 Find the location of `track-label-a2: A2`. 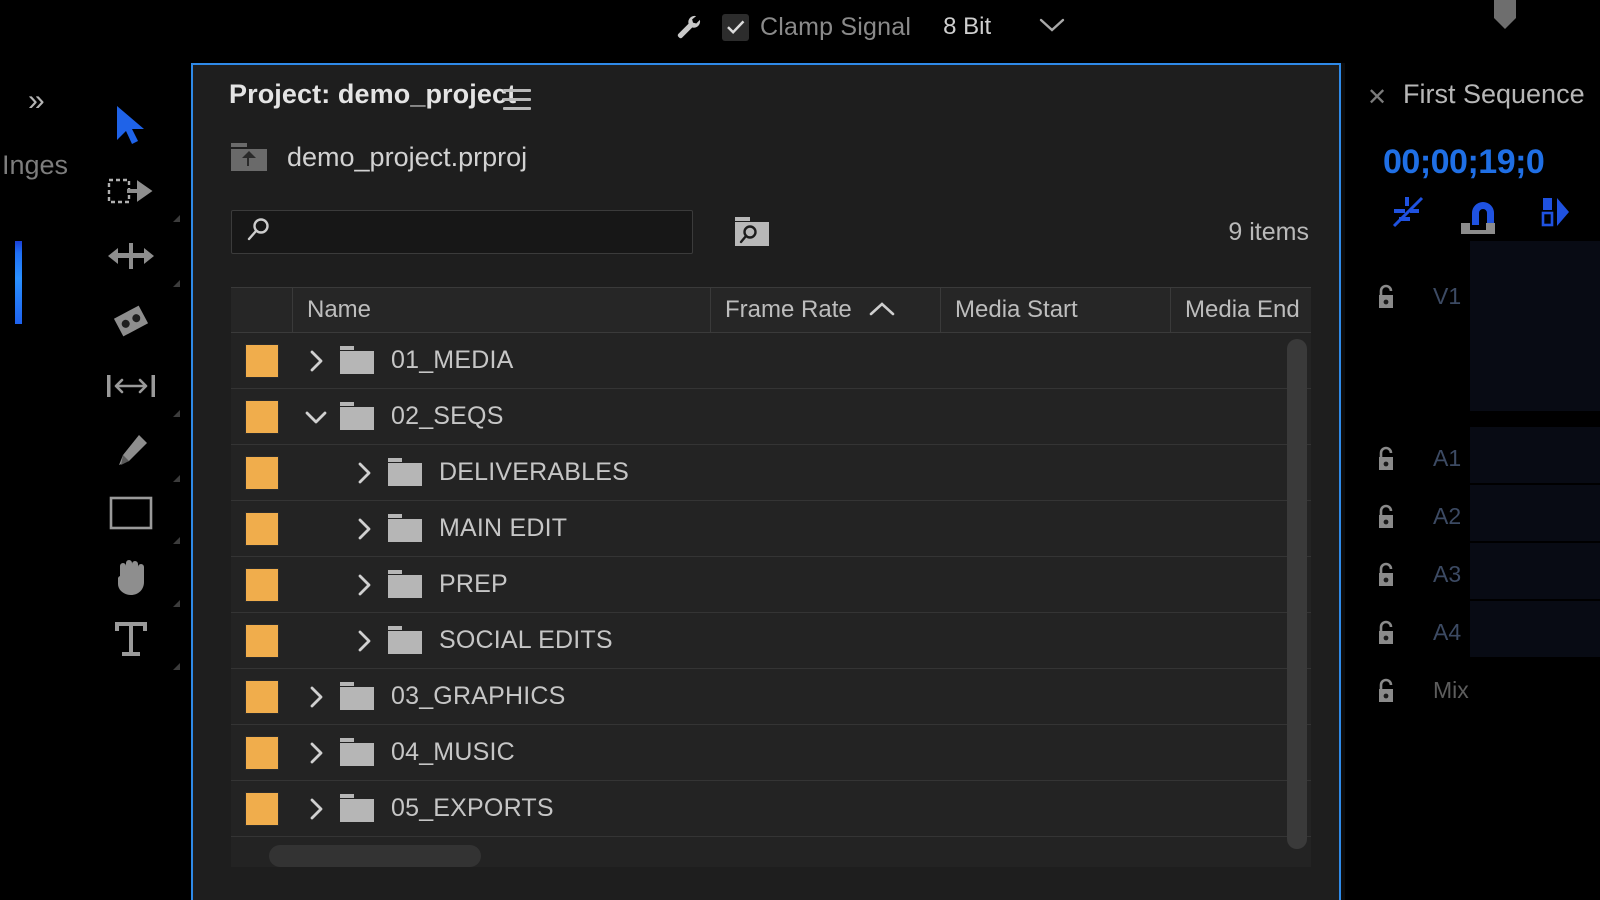

track-label-a2: A2 is located at coordinates (1435, 516).